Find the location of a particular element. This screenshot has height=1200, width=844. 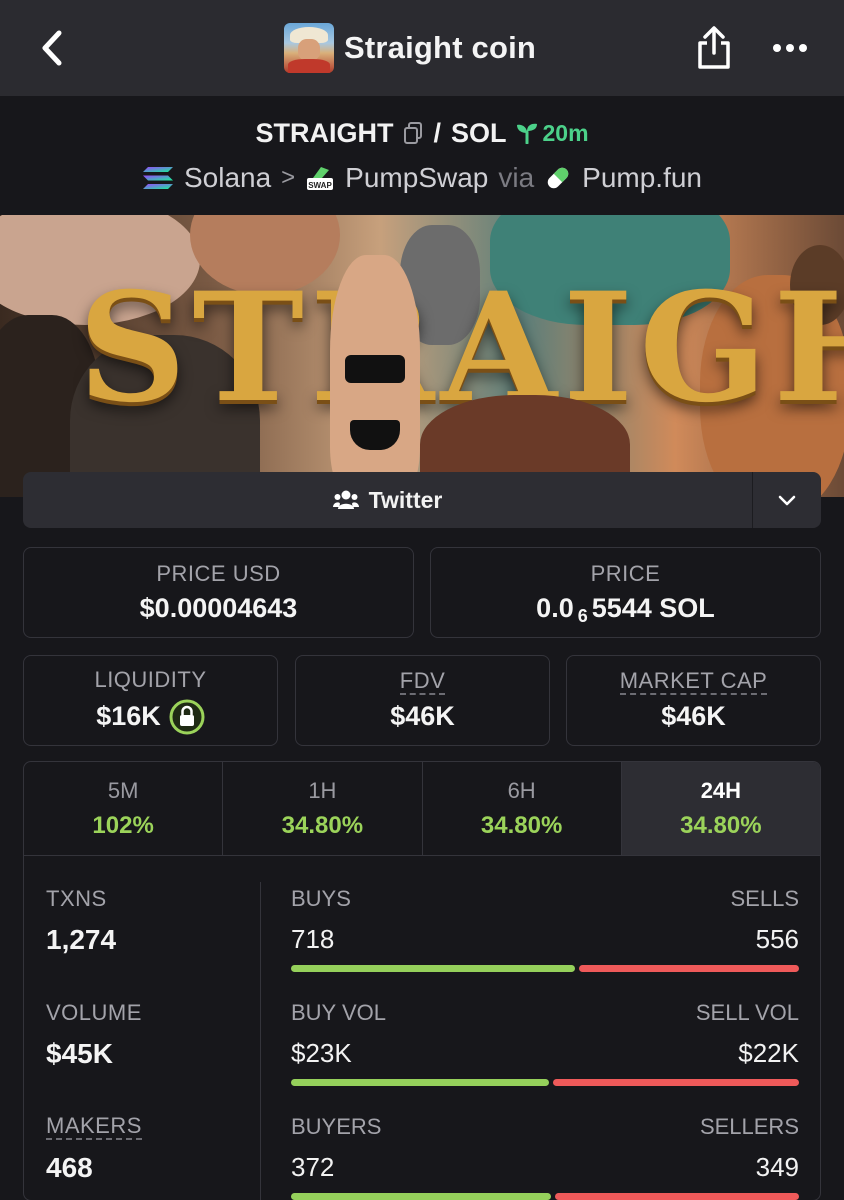

share-icon is located at coordinates (714, 47).